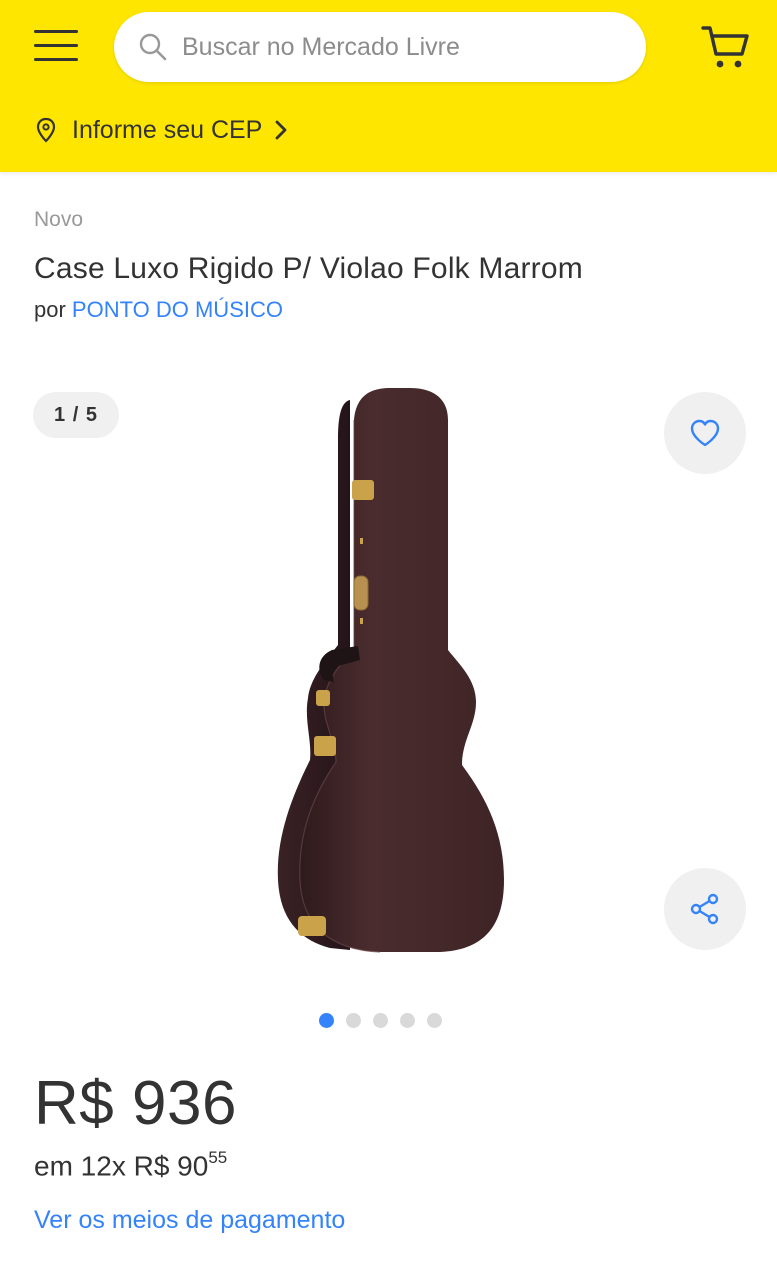 The image size is (777, 1280). I want to click on payment-methods-link: Ver os meios de pagamento, so click(189, 1220).